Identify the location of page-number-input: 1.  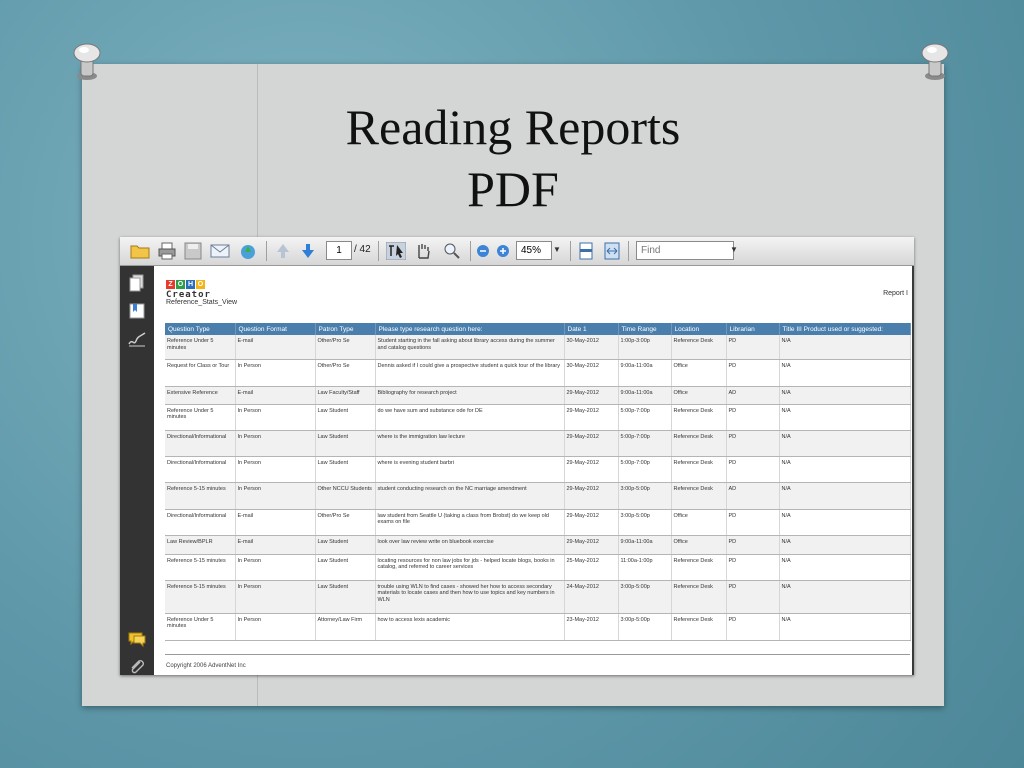
(339, 250).